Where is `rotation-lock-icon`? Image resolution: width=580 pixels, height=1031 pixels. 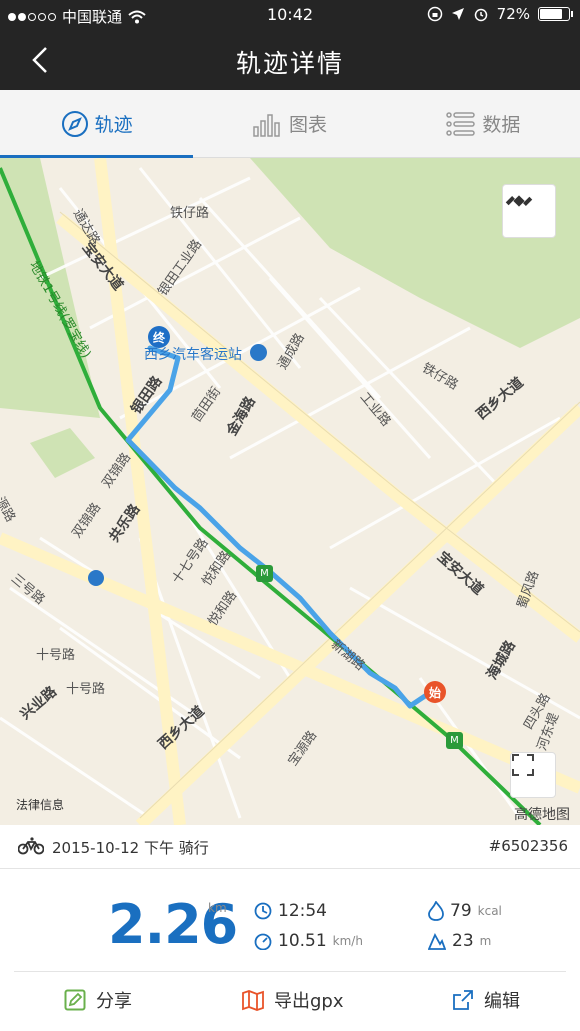
rotation-lock-icon is located at coordinates (434, 14).